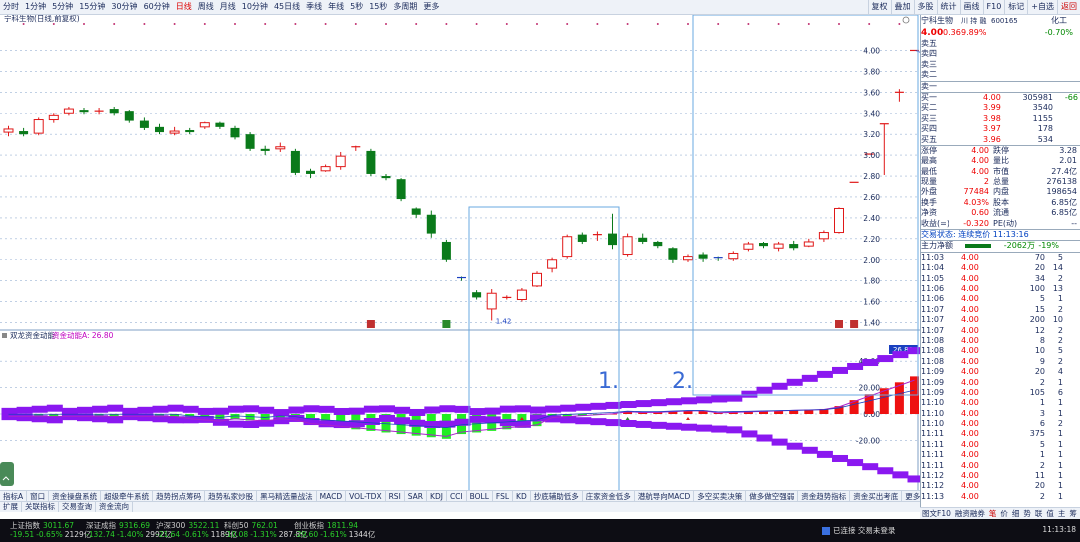 The image size is (1080, 542). I want to click on period-tab: 10分钟, so click(255, 7).